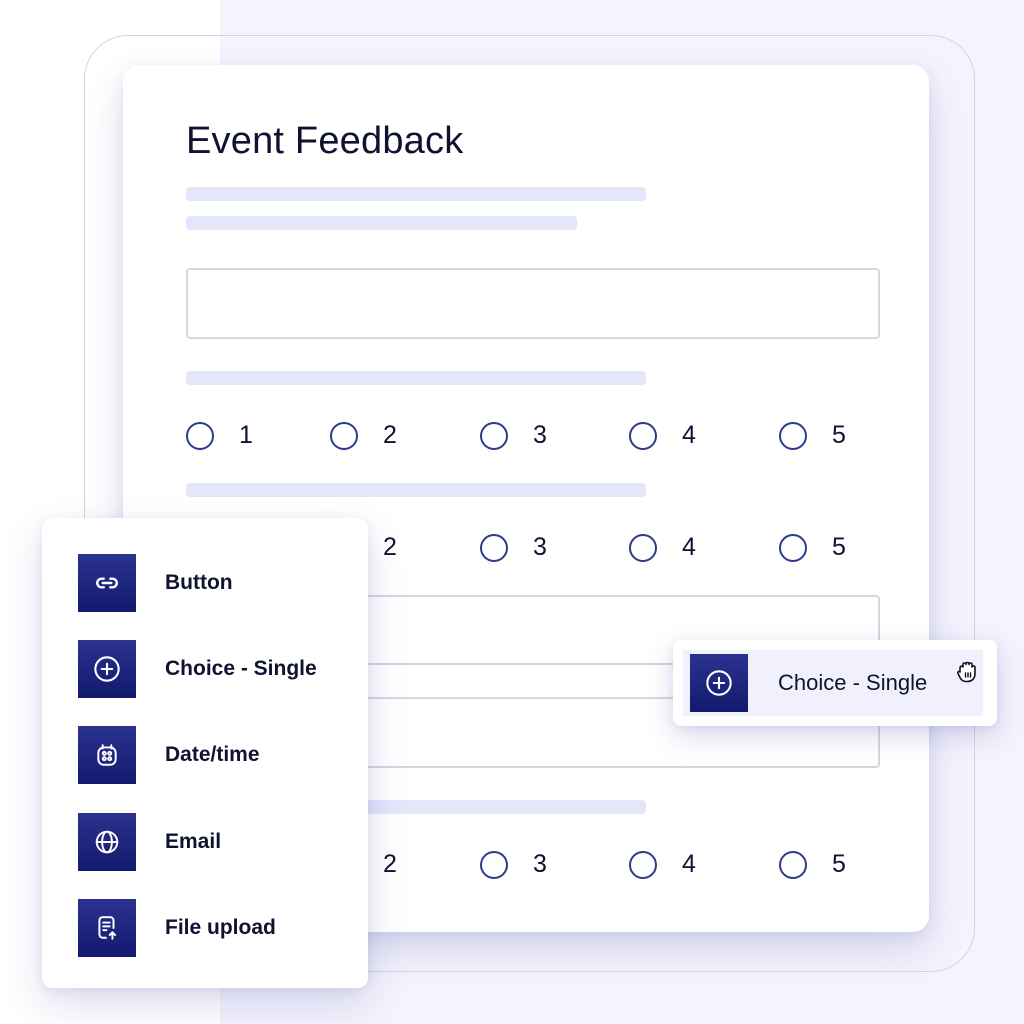  Describe the element at coordinates (220, 927) in the screenshot. I see `palette-label: File upload` at that location.